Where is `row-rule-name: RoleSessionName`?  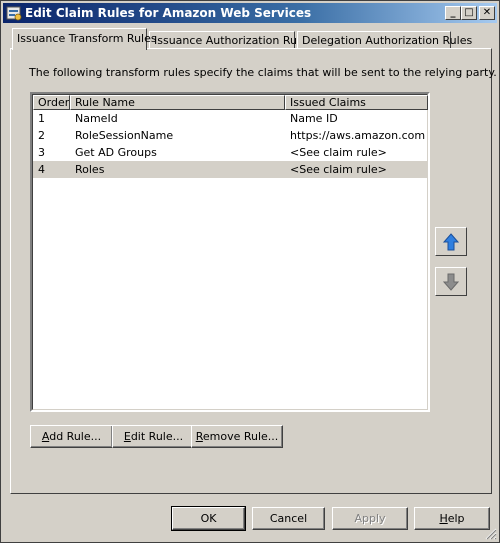 row-rule-name: RoleSessionName is located at coordinates (124, 135).